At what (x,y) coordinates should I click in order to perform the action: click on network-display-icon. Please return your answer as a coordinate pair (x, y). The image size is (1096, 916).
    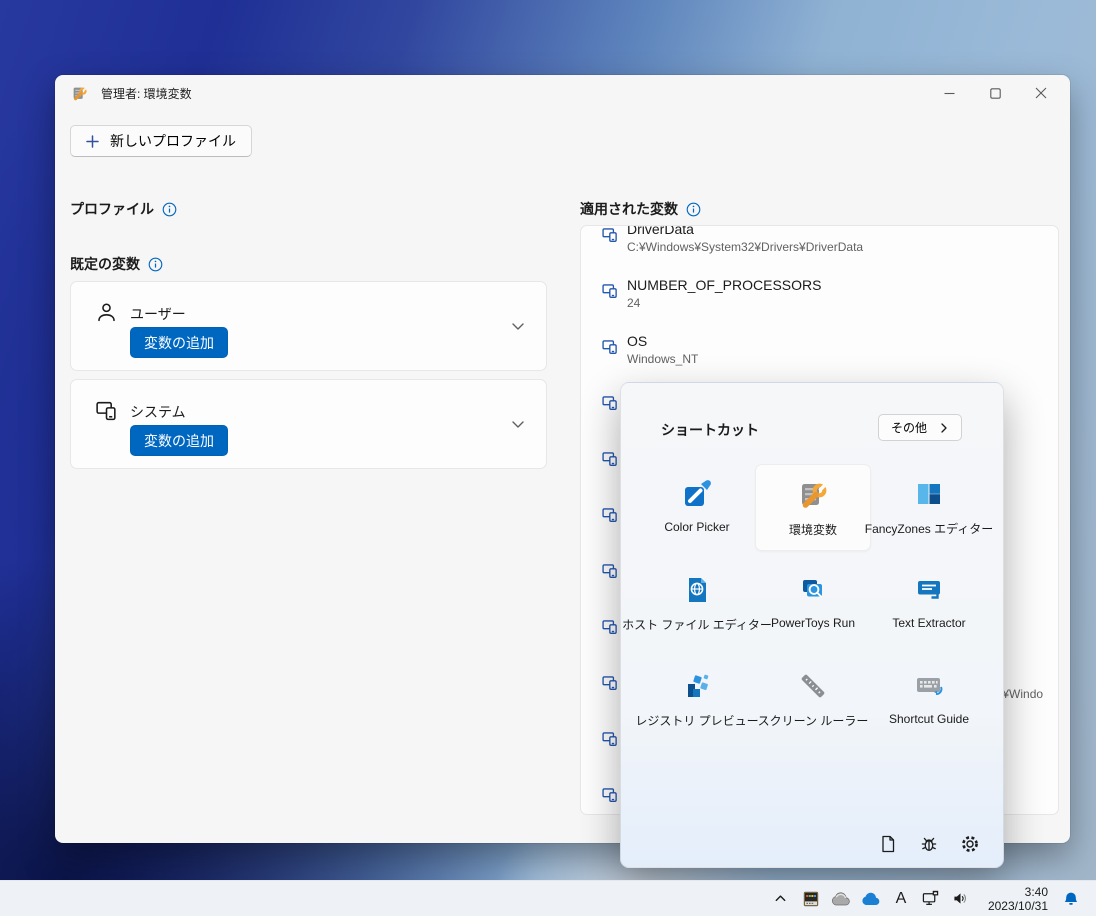
    Looking at the image, I should click on (931, 899).